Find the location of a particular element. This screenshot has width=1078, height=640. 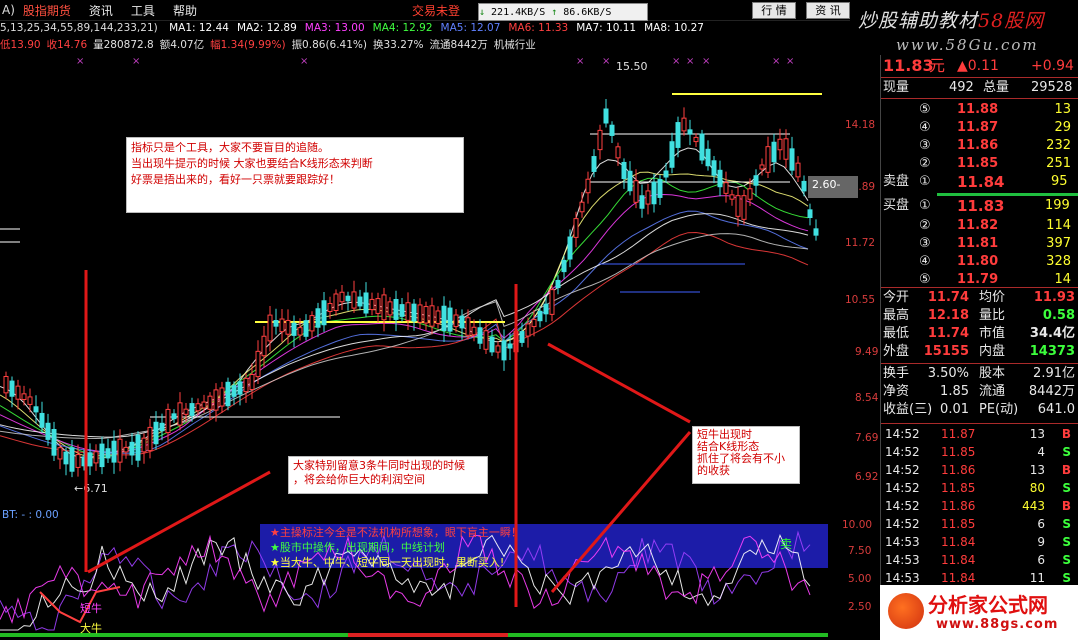

stat-label: 均价 is located at coordinates (992, 297).